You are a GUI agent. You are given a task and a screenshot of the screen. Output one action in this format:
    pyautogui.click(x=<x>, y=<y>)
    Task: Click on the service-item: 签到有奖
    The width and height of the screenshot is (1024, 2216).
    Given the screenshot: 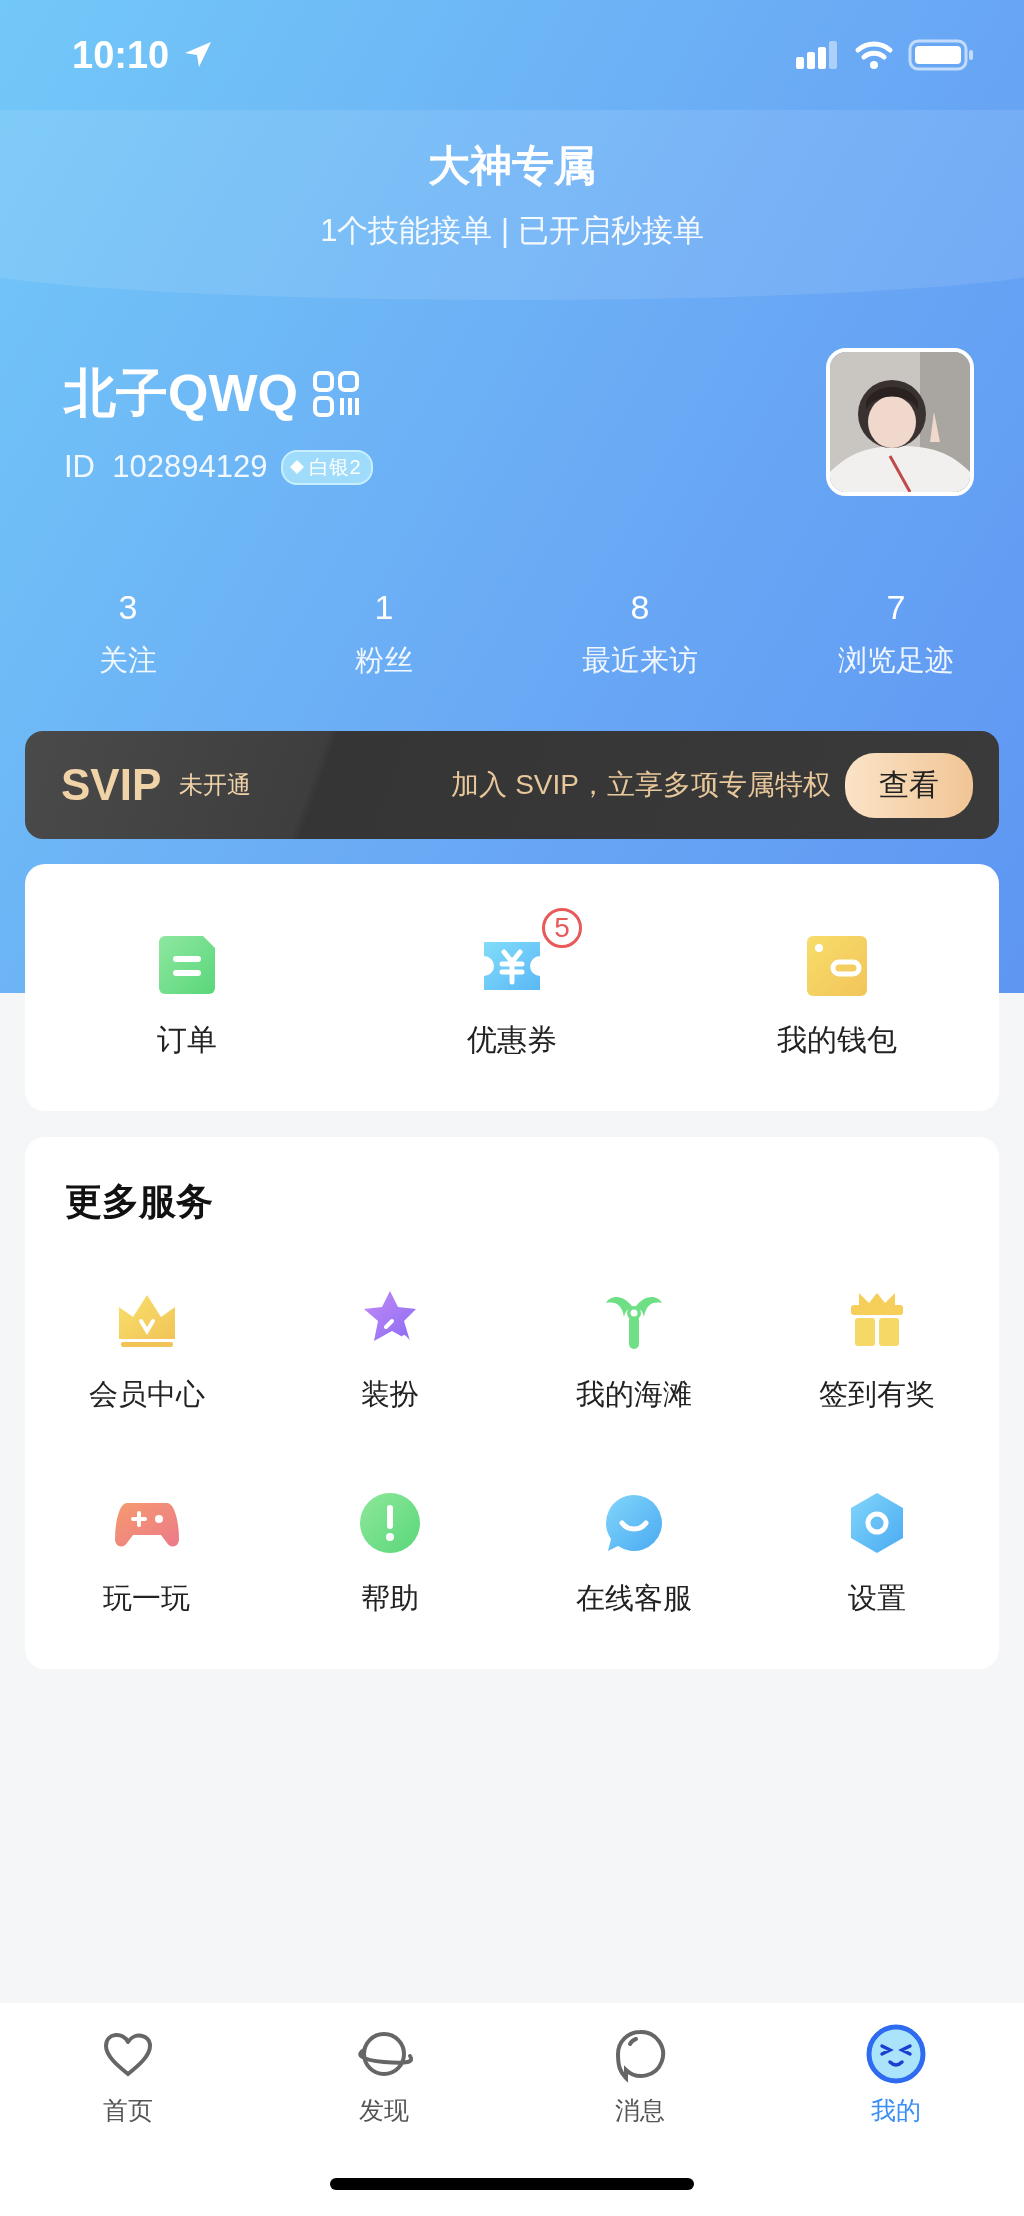 What is the action you would take?
    pyautogui.click(x=877, y=1366)
    